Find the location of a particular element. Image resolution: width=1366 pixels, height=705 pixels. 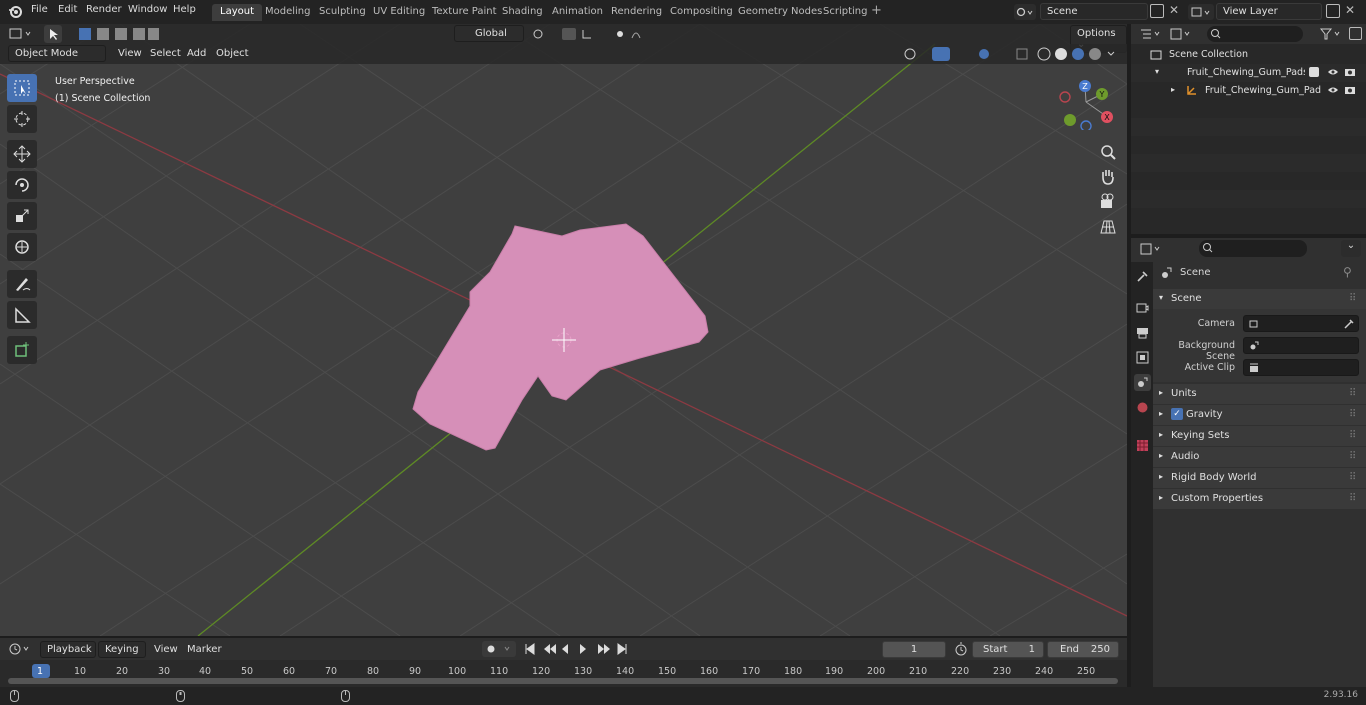

properties-options-icon: ⌄ is located at coordinates (1351, 248).